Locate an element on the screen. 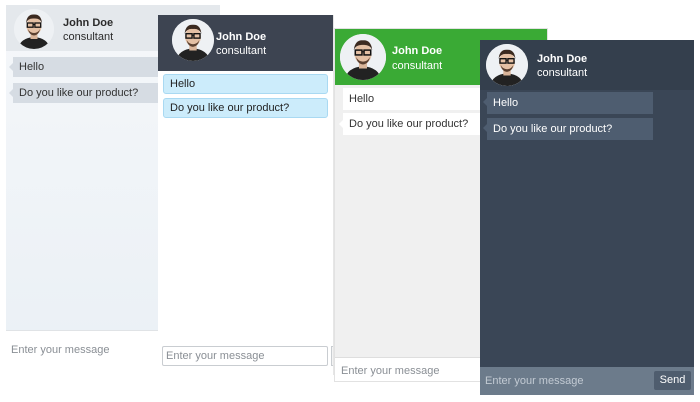 The image size is (700, 402). send-button: Send is located at coordinates (672, 380).